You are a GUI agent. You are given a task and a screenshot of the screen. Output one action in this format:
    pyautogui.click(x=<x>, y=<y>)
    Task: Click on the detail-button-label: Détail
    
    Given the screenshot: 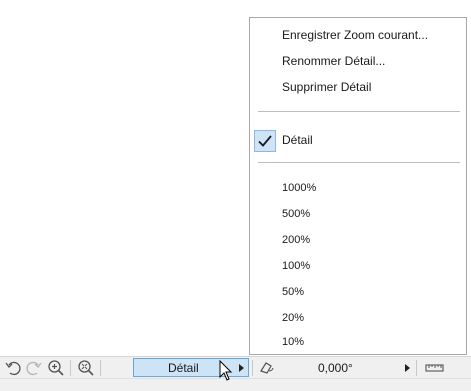 What is the action you would take?
    pyautogui.click(x=183, y=368)
    